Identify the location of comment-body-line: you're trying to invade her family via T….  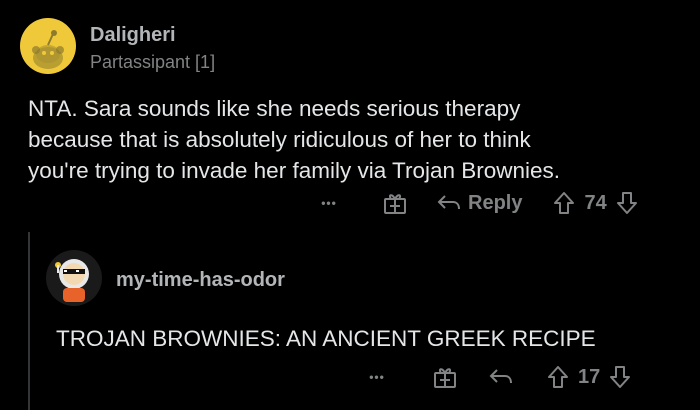
(294, 170).